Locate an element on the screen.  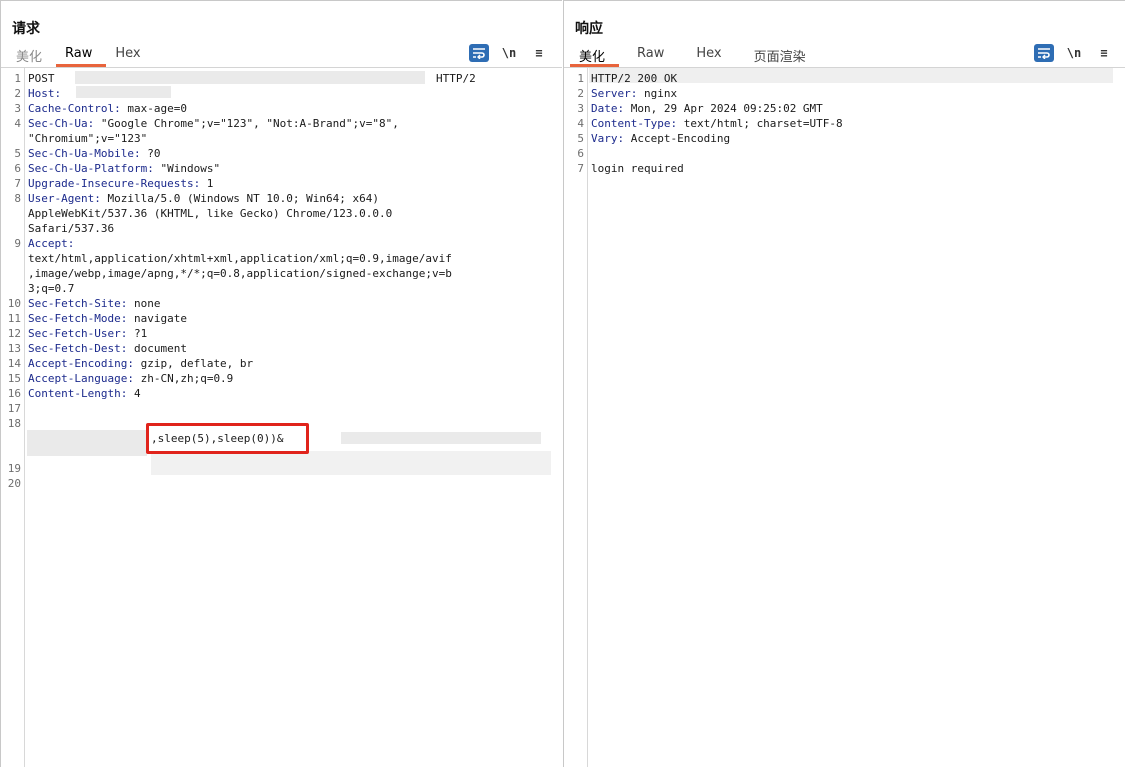
line-text: Content-Length: 4 is located at coordinates (84, 393).